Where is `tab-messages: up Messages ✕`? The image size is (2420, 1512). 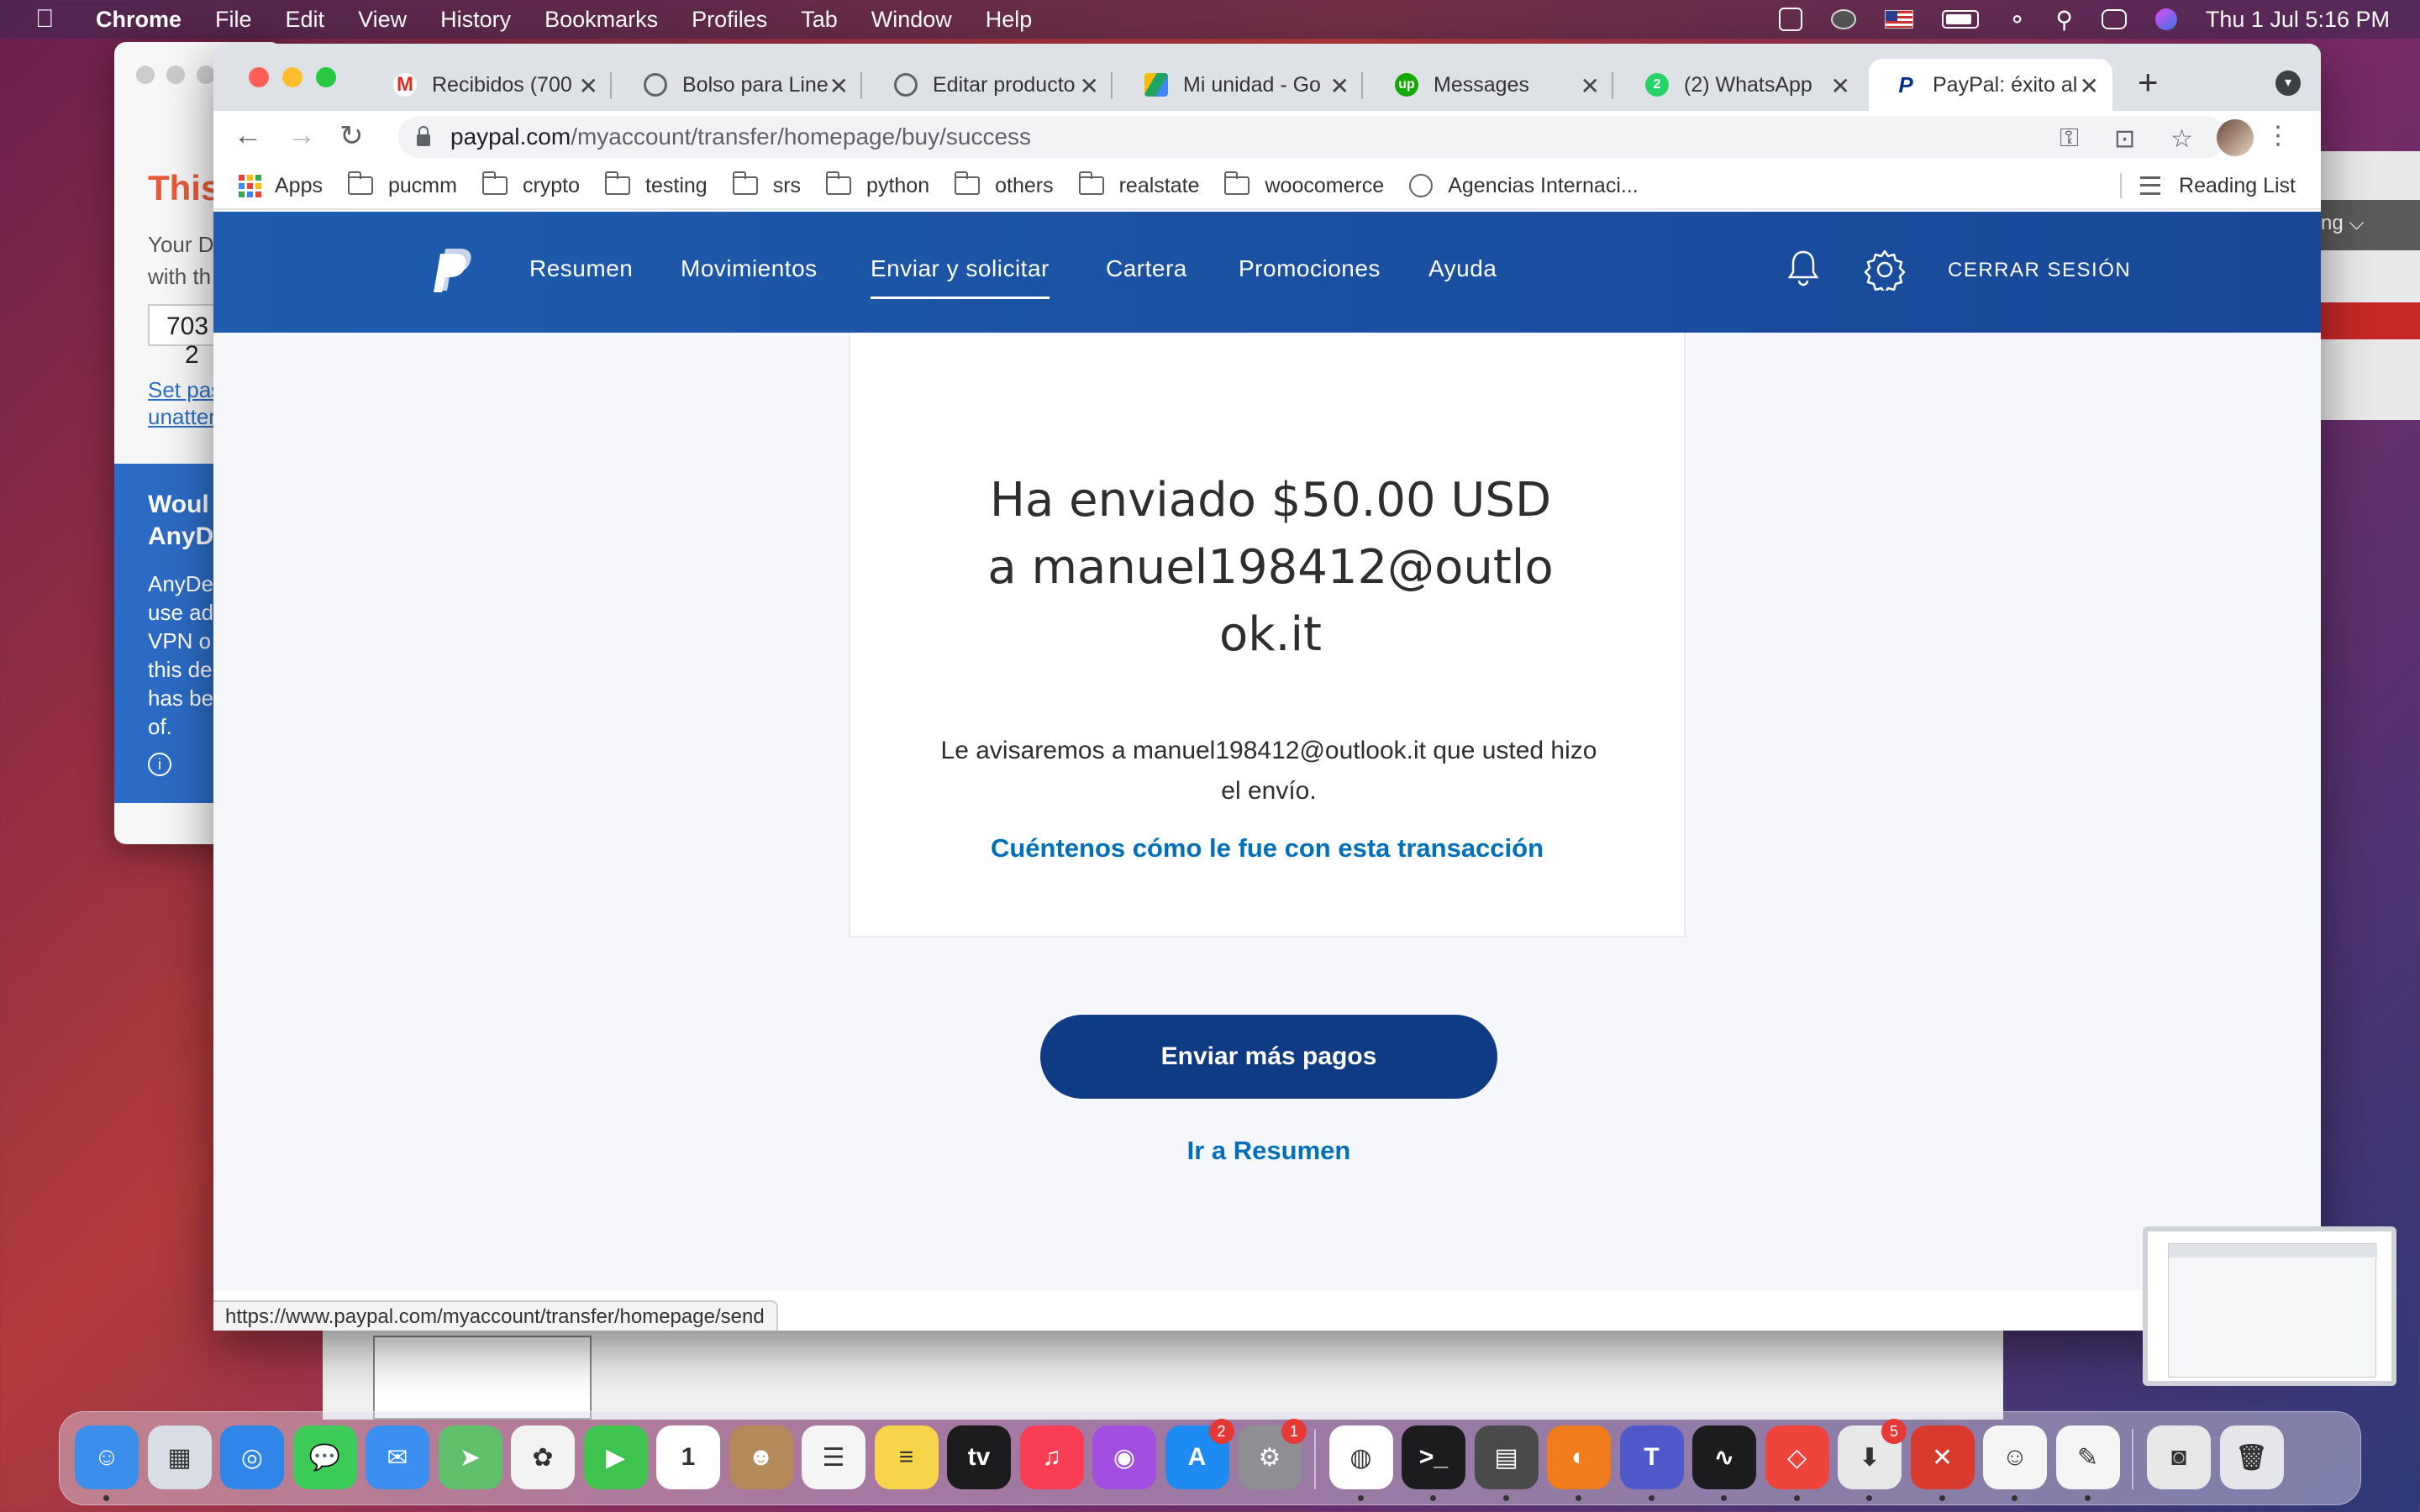
tab-messages: up Messages ✕ is located at coordinates (1492, 85).